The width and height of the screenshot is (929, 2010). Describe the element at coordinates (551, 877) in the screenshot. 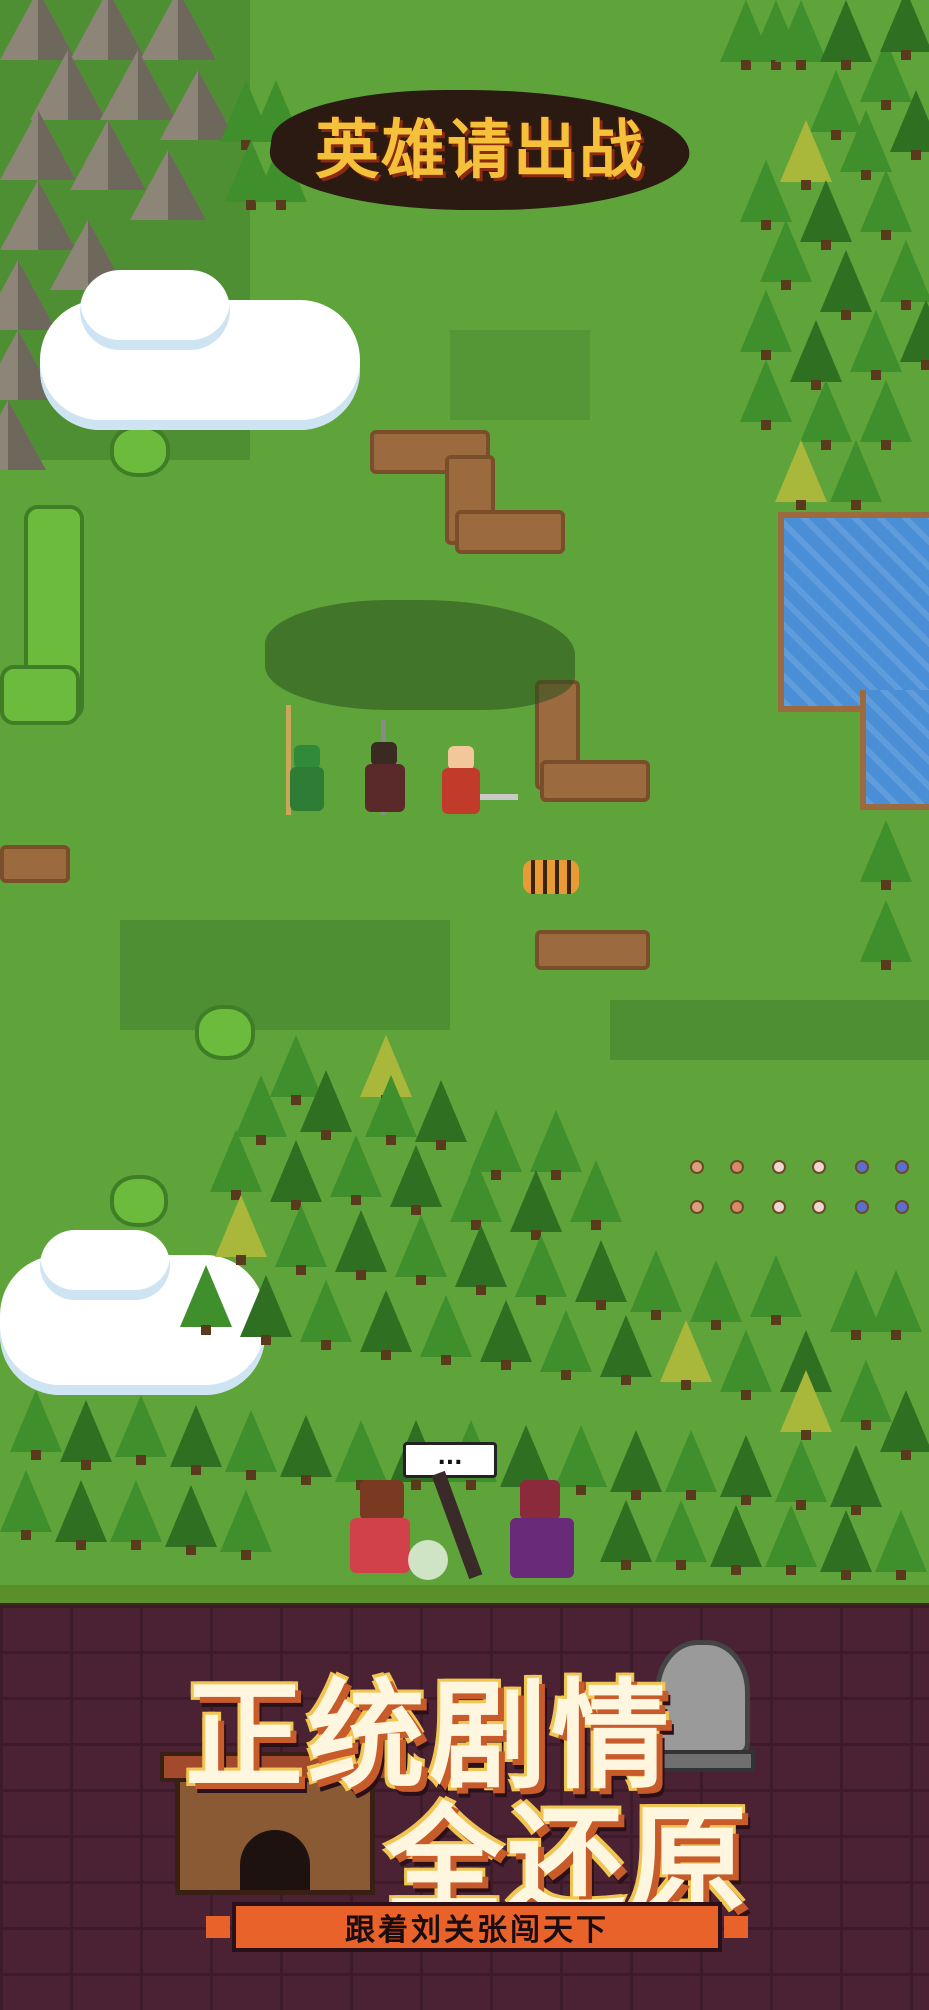

I see `tiger-sprite` at that location.